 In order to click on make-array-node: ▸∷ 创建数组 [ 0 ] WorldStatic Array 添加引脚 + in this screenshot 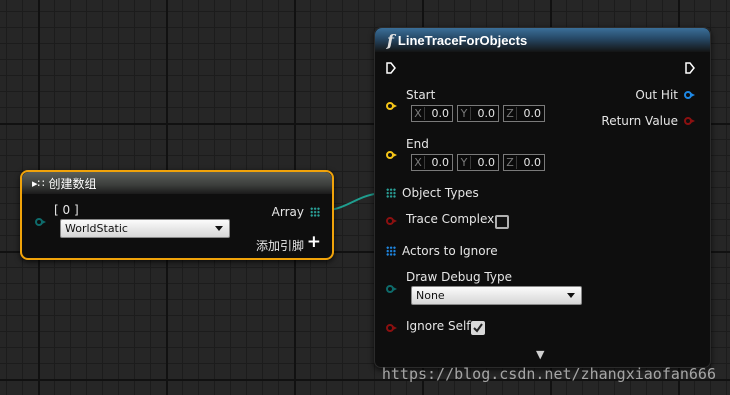, I will do `click(177, 215)`.